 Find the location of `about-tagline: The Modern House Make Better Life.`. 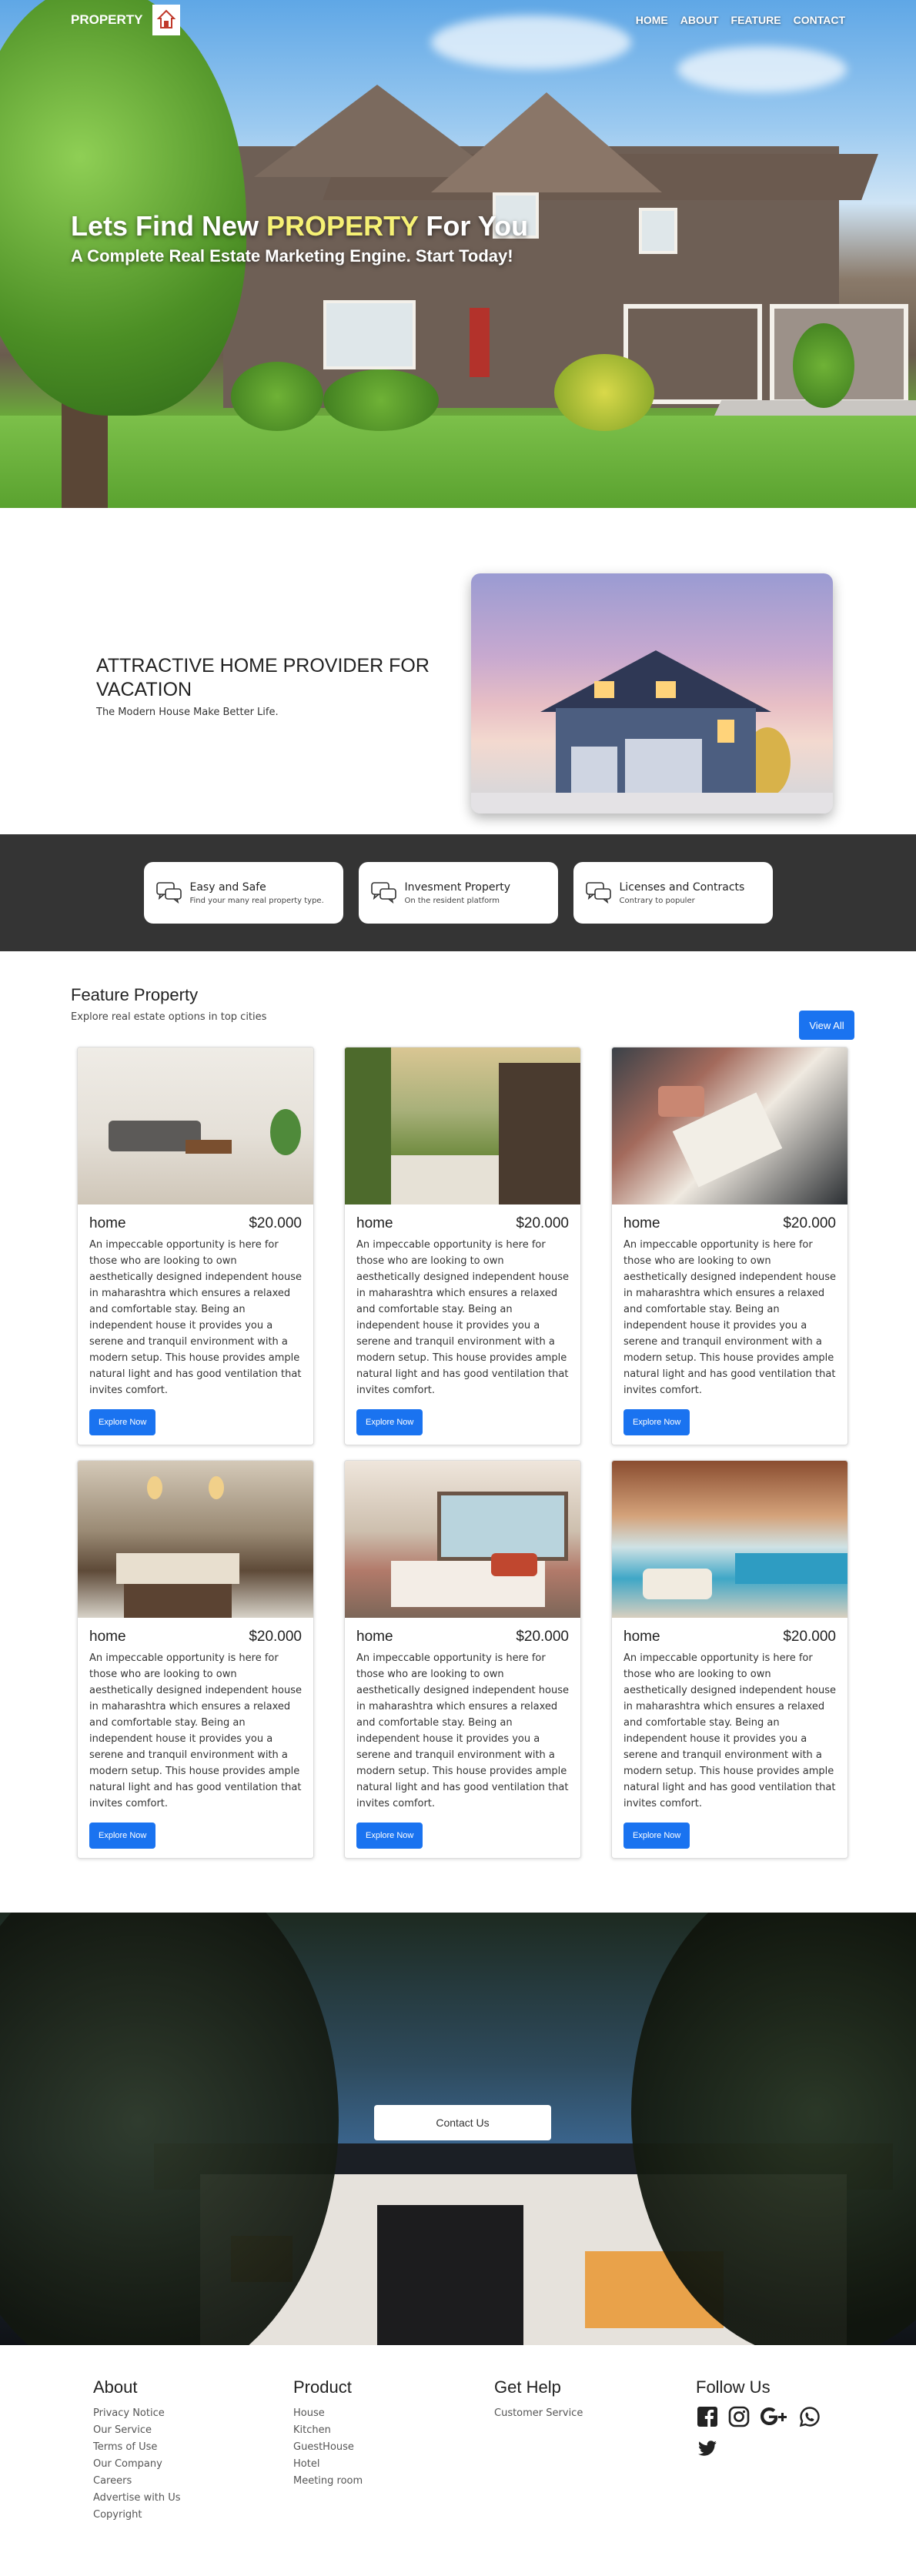

about-tagline: The Modern House Make Better Life. is located at coordinates (187, 712).